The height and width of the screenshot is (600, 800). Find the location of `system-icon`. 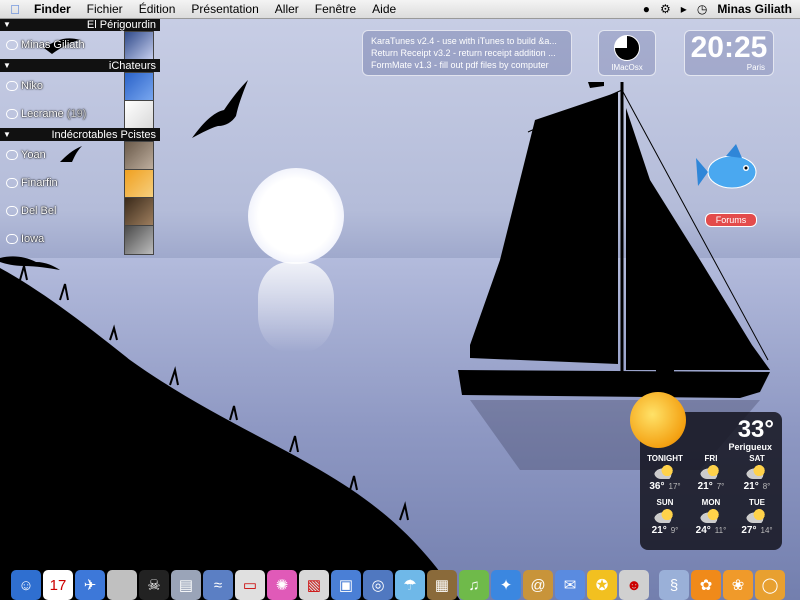

system-icon is located at coordinates (122, 585).